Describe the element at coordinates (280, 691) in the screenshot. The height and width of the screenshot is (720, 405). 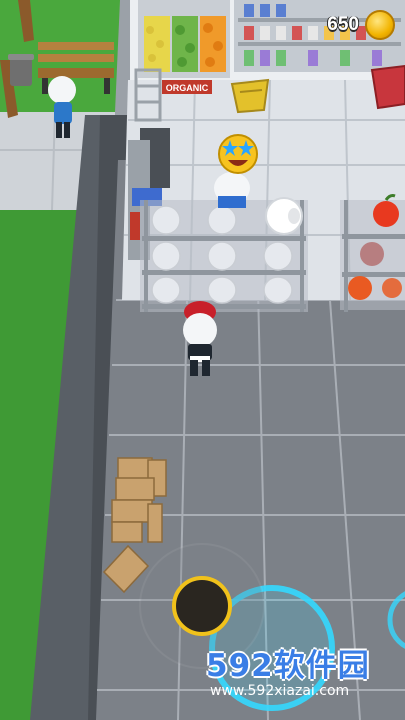
I see `watermark-url: www.592xiazai.com` at that location.